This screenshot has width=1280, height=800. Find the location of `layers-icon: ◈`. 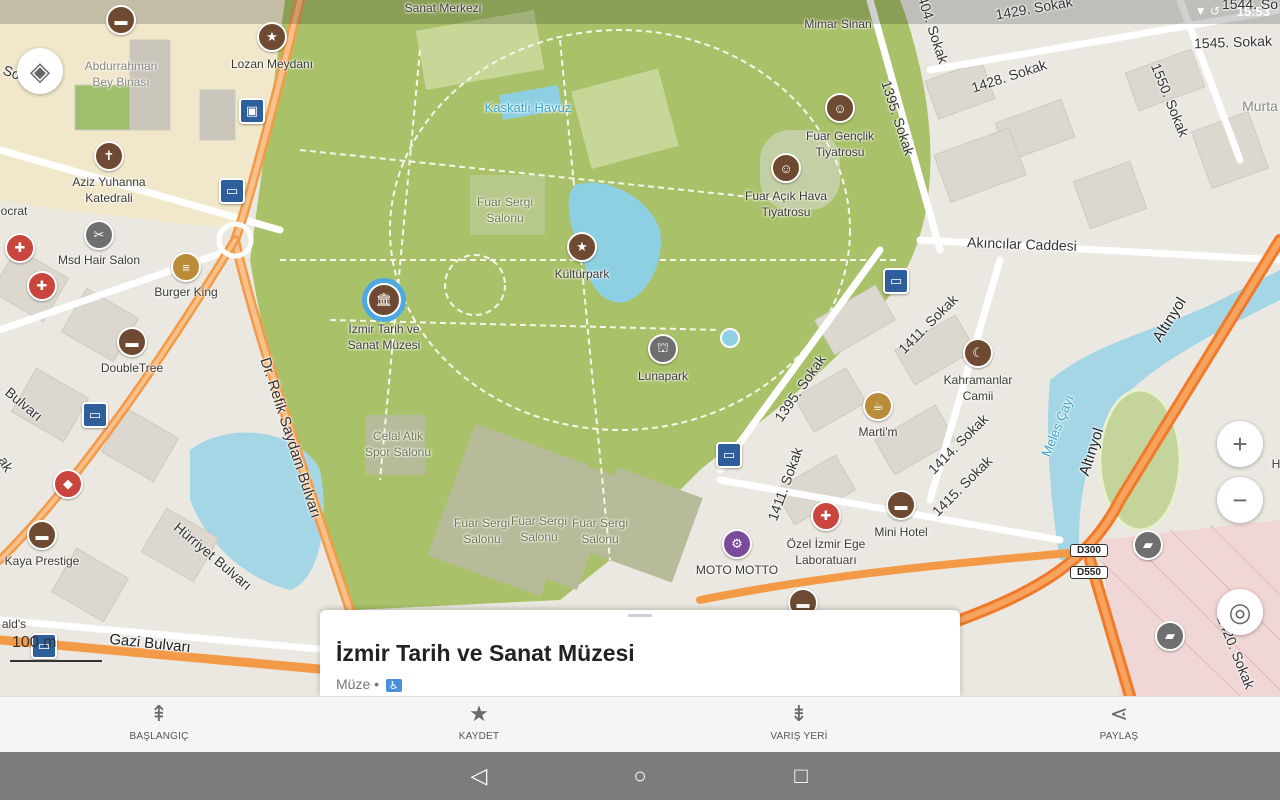

layers-icon: ◈ is located at coordinates (40, 70).